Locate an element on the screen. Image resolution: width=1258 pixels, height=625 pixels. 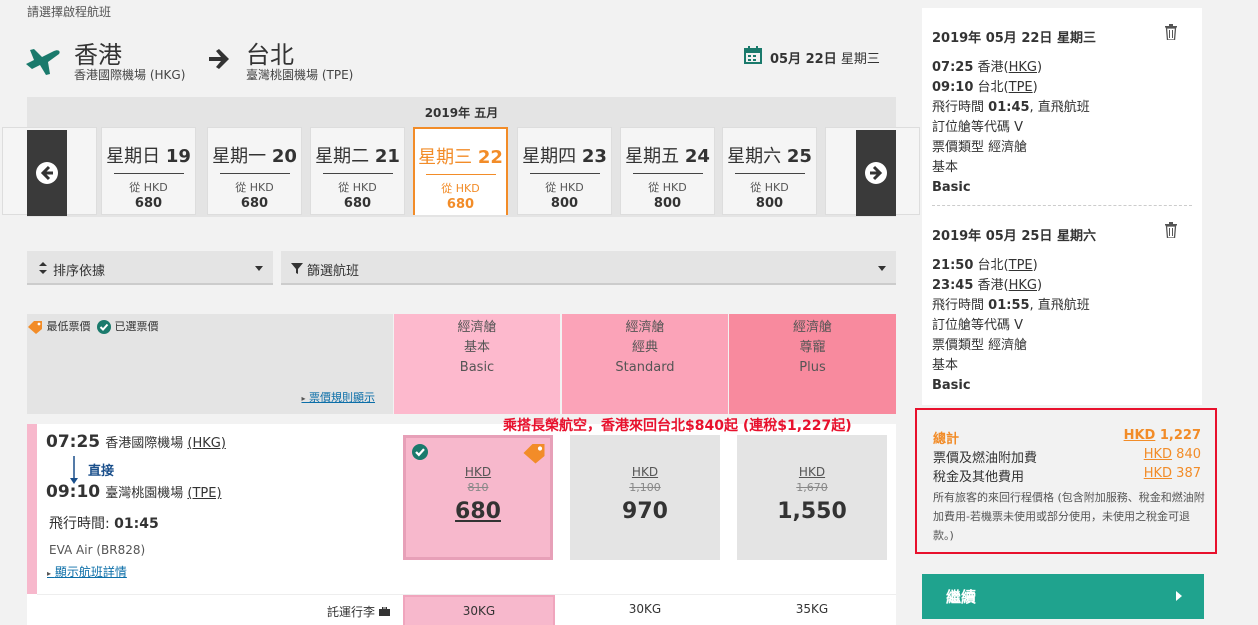
origin-airport: 香港國際機場 (HKG) is located at coordinates (130, 75).